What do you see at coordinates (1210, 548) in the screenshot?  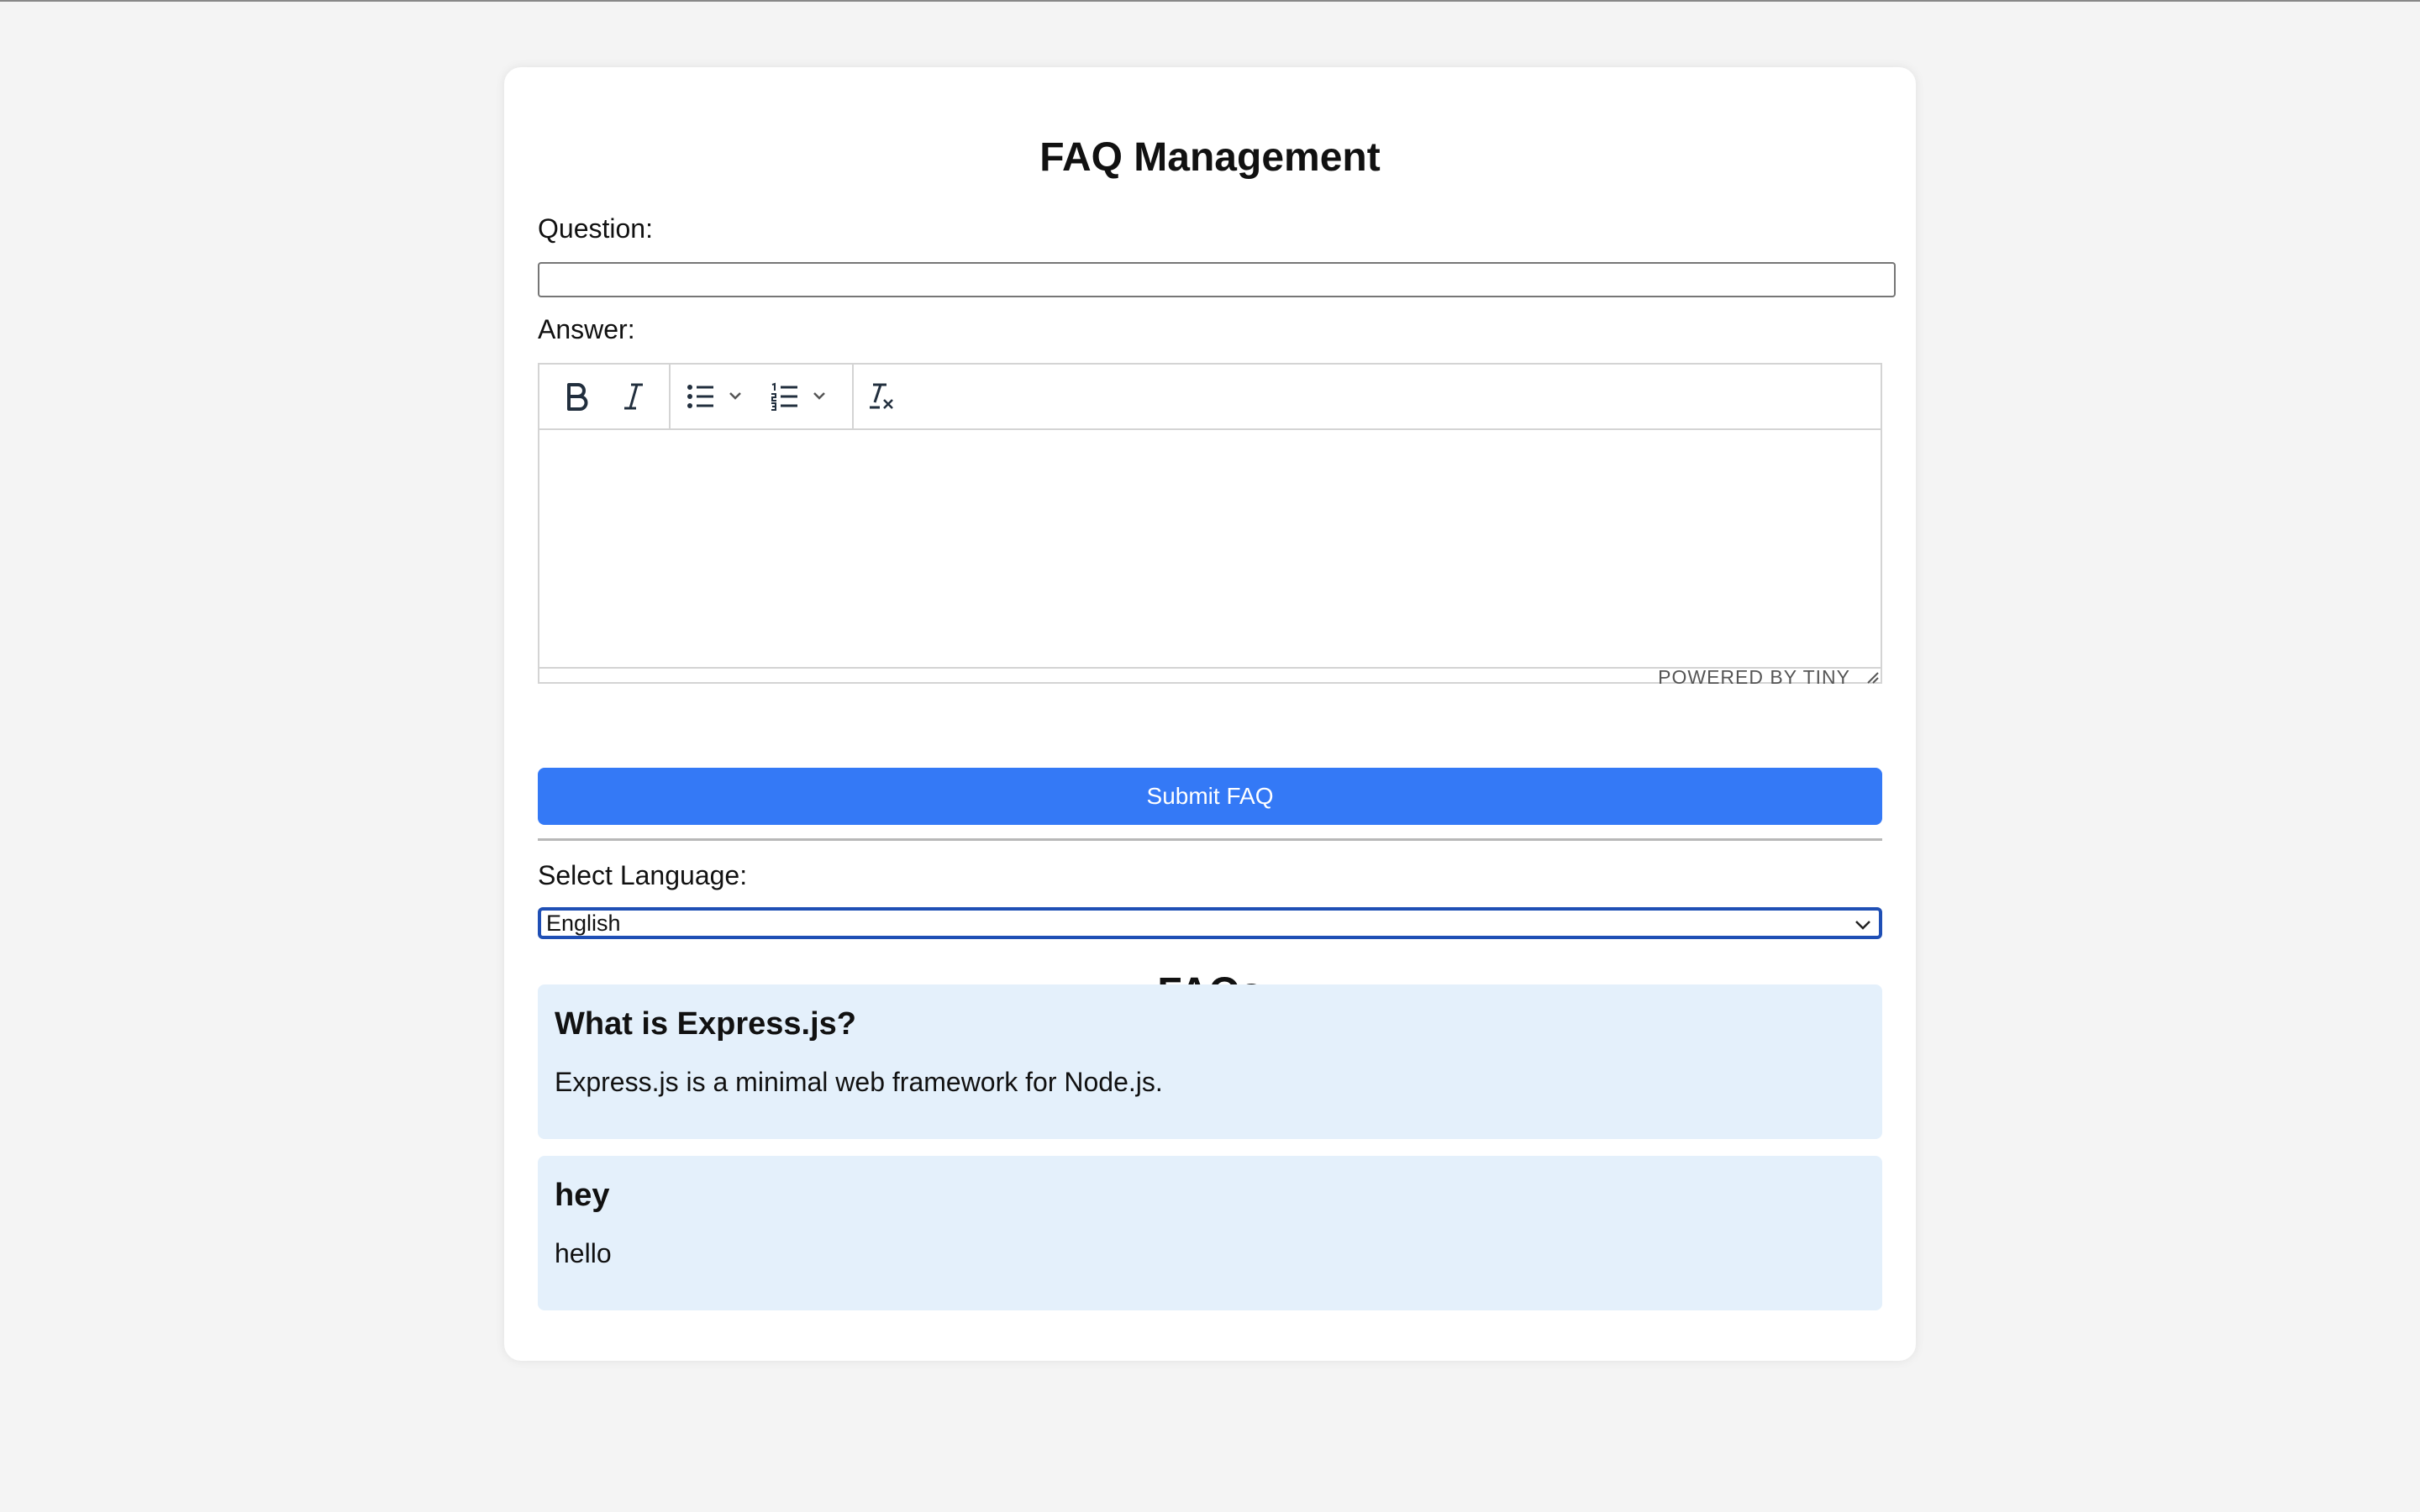 I see `editor-content-area` at bounding box center [1210, 548].